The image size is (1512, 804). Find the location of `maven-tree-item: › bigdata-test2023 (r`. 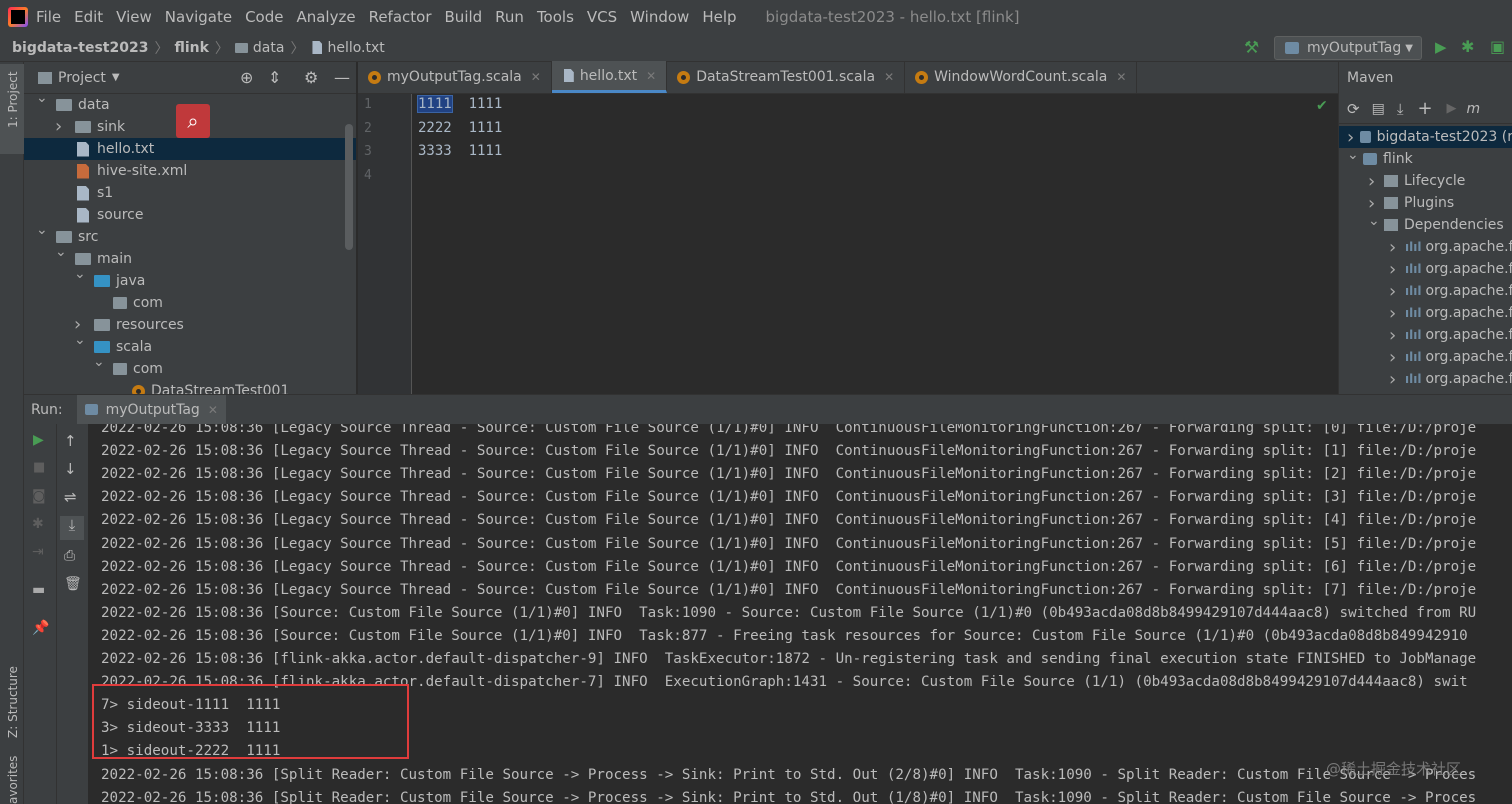

maven-tree-item: › bigdata-test2023 (r is located at coordinates (1425, 137).